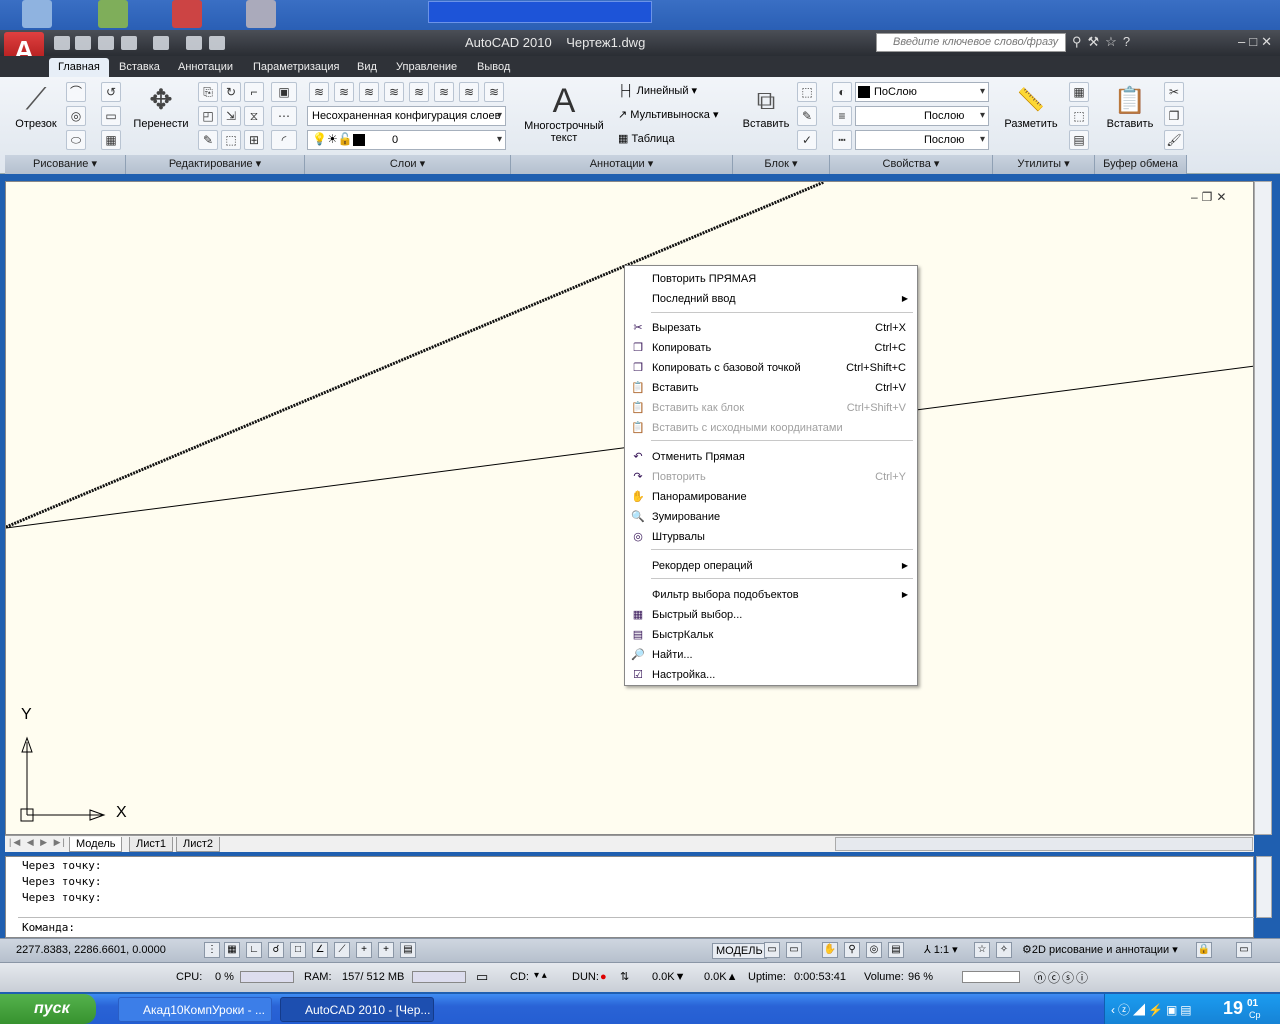 This screenshot has height=1024, width=1280. What do you see at coordinates (771, 477) in the screenshot?
I see `menu-item-redo: ↷ Повторить Ctrl+Y` at bounding box center [771, 477].